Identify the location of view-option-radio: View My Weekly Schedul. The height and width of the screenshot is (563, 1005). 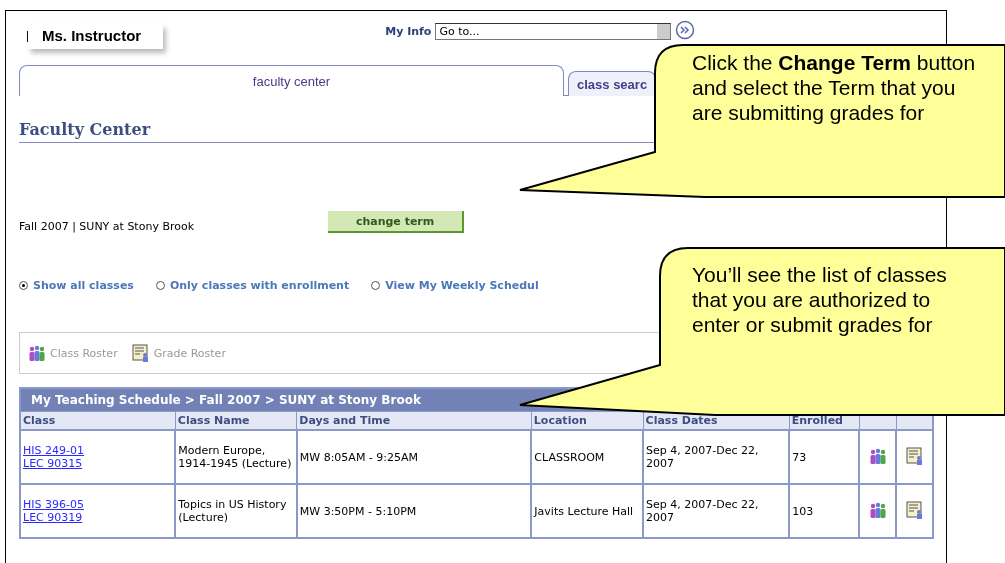
(455, 285).